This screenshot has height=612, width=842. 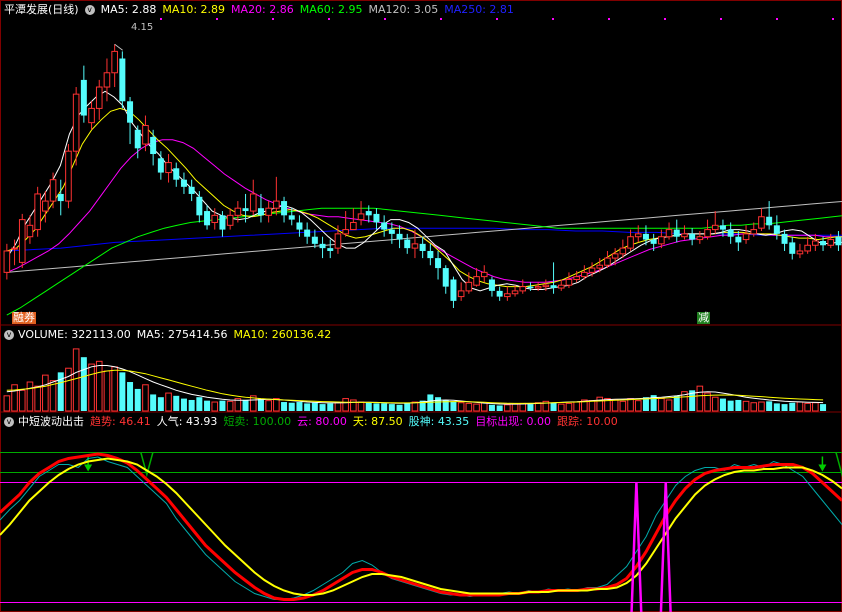 I want to click on indicator-title: 中短波动出击, so click(x=51, y=421).